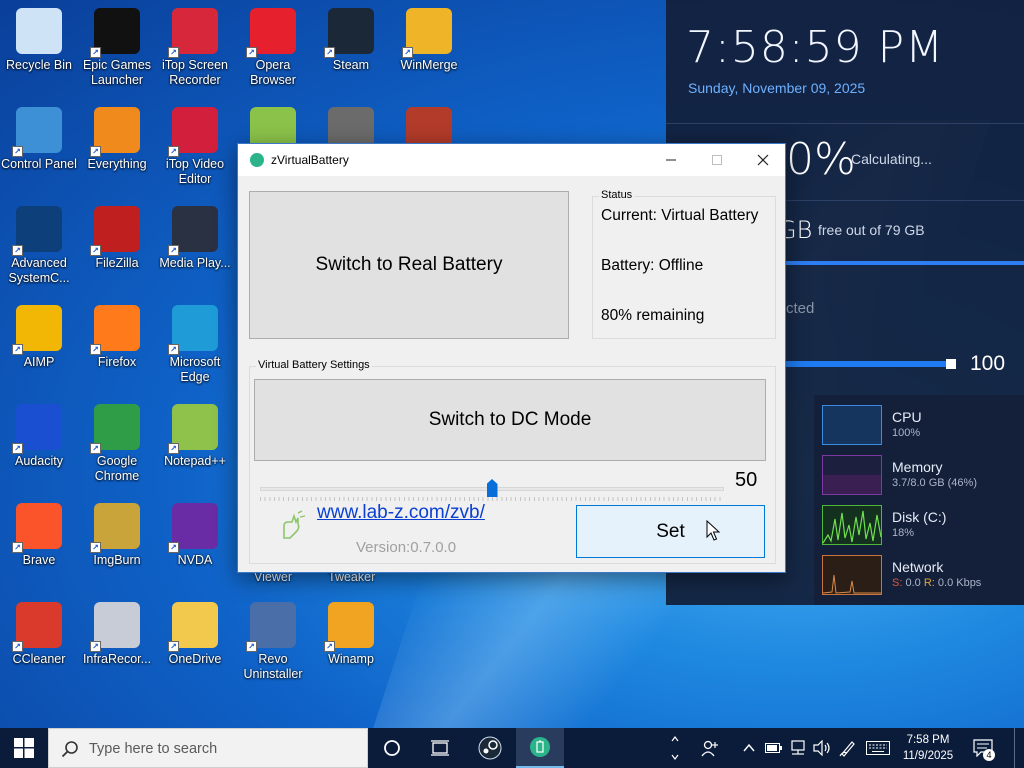  Describe the element at coordinates (822, 748) in the screenshot. I see `volume-tray-button` at that location.